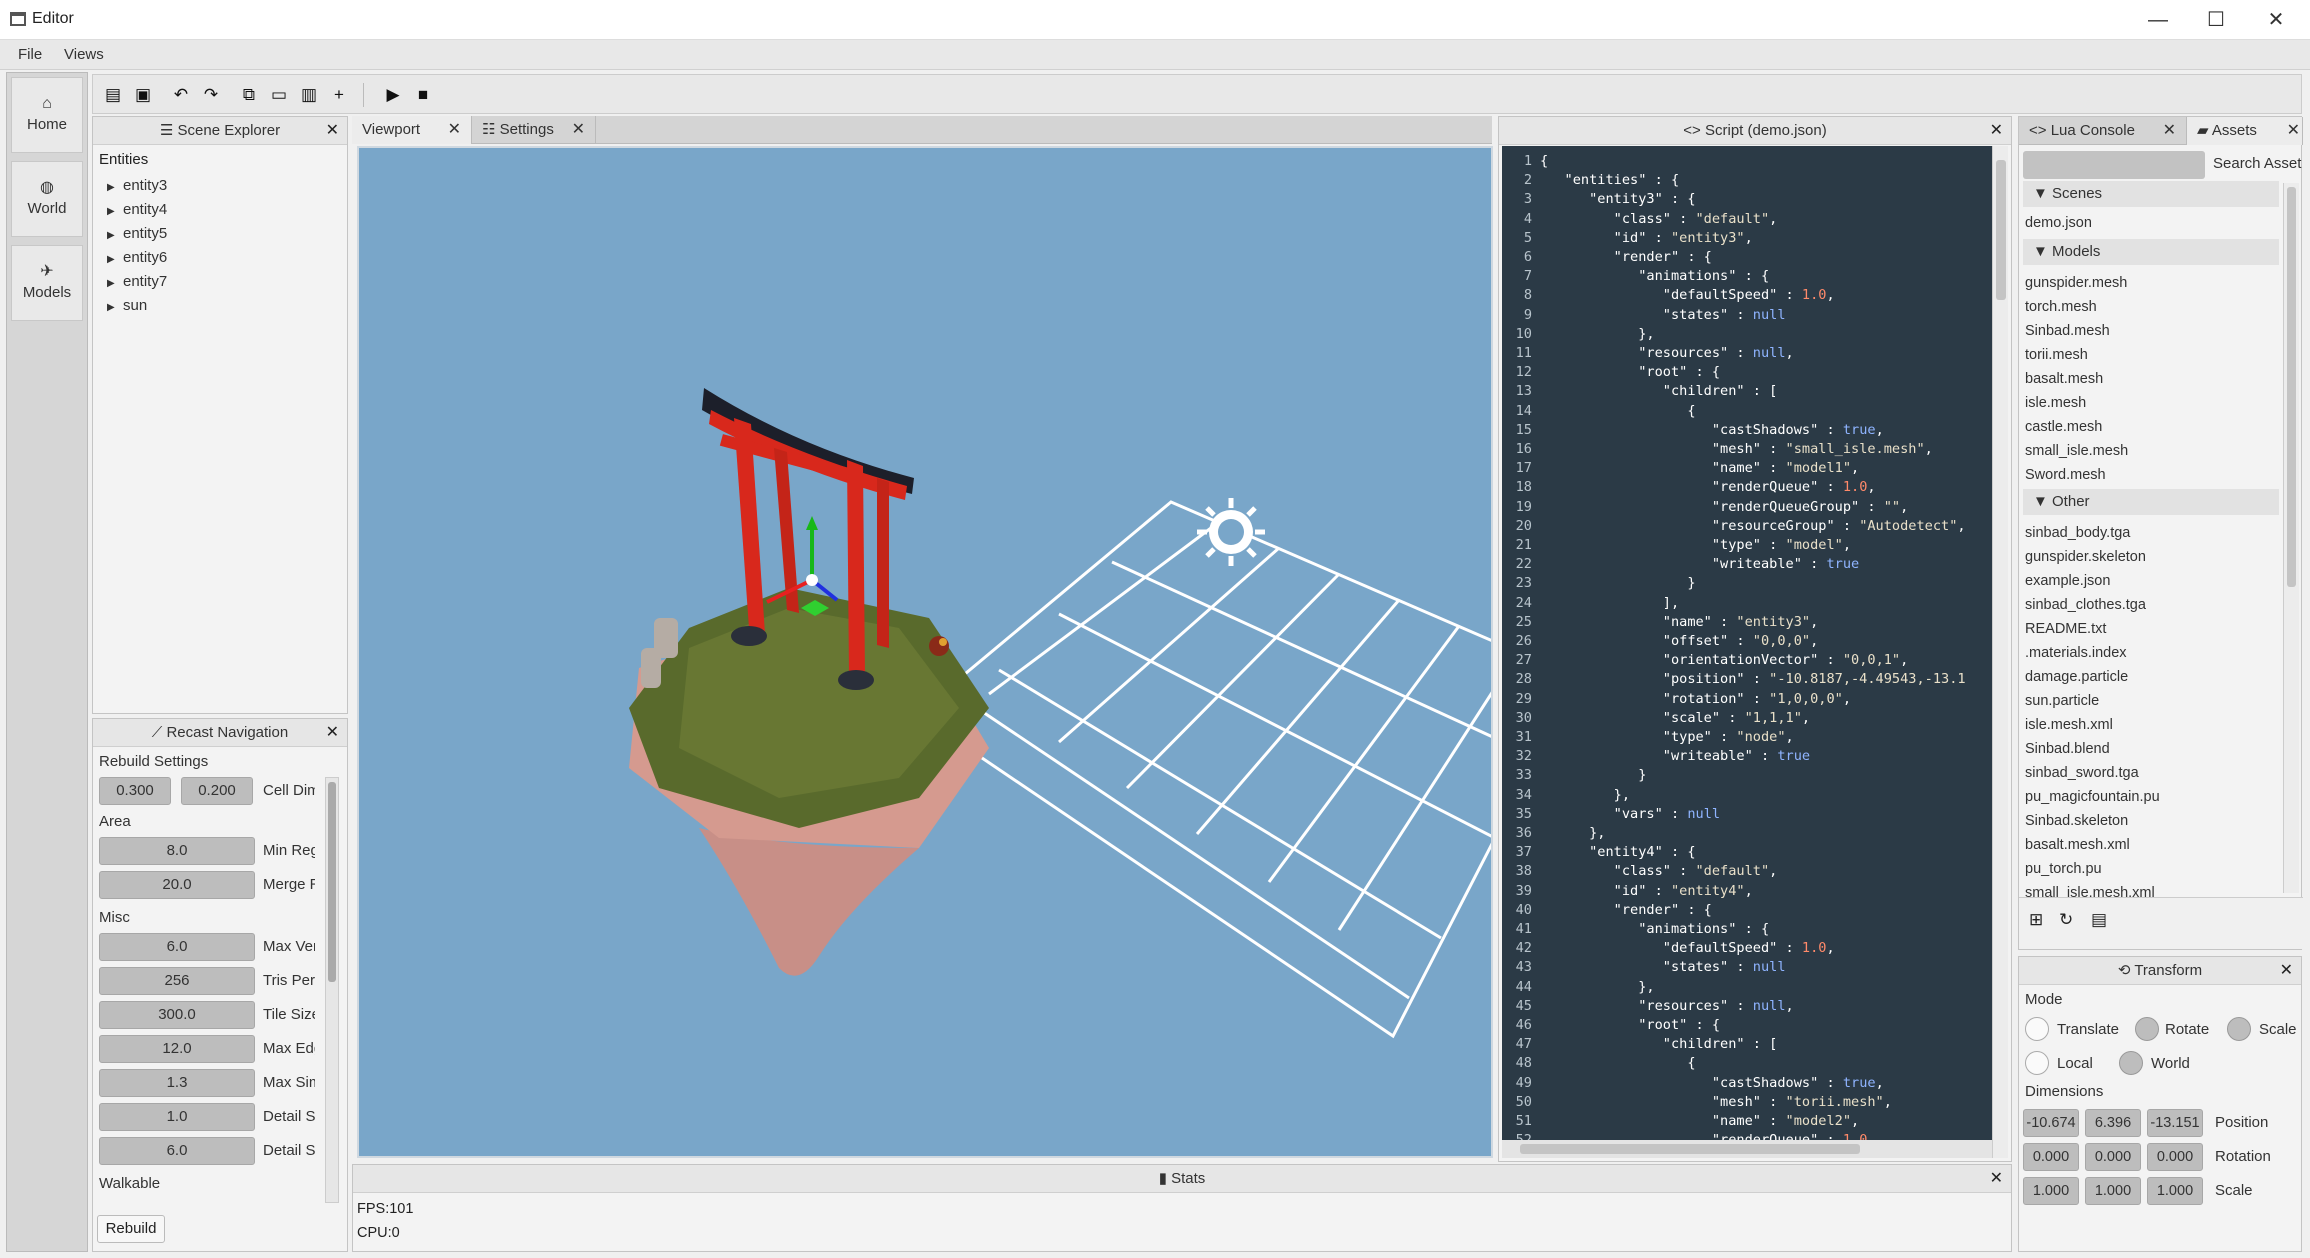  Describe the element at coordinates (534, 130) in the screenshot. I see `tab-settings: ☷ Settings ✕` at that location.